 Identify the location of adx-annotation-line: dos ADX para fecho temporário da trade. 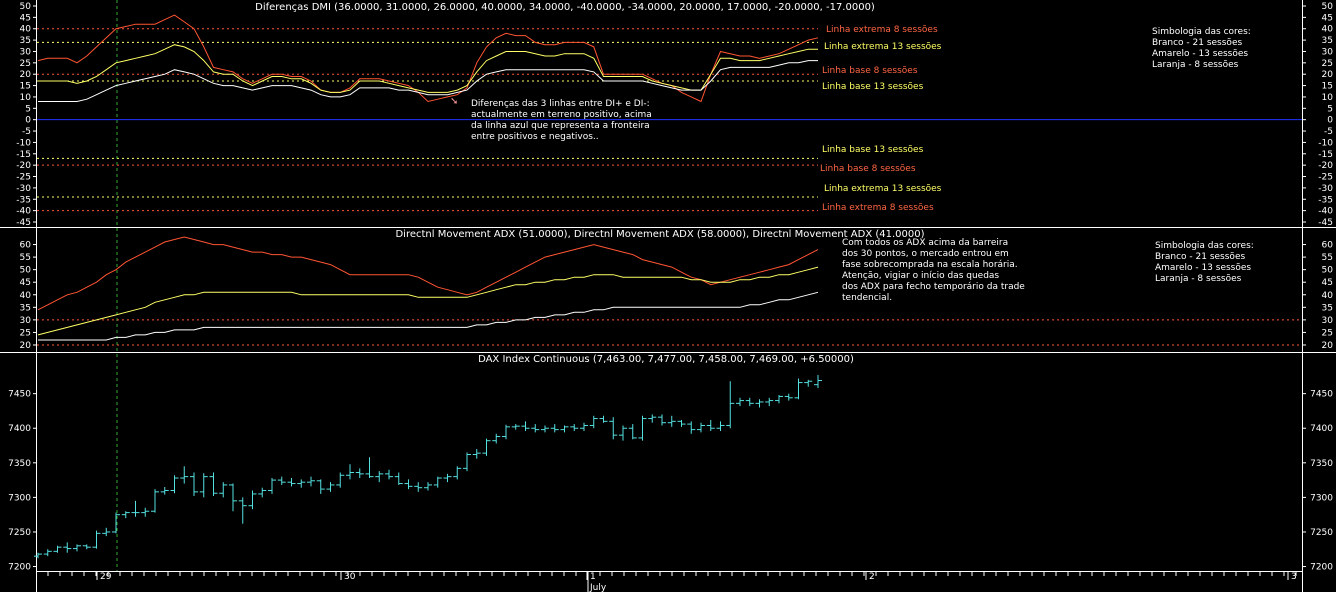
(933, 287).